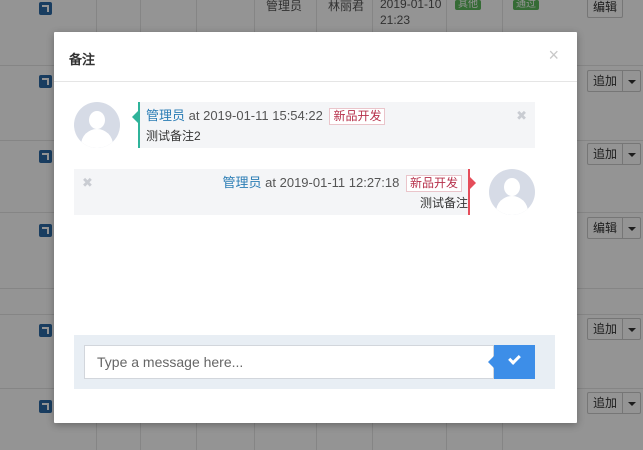 This screenshot has height=450, width=643. I want to click on comment-timestamp: at 2019-01-11 12:27:18, so click(332, 182).